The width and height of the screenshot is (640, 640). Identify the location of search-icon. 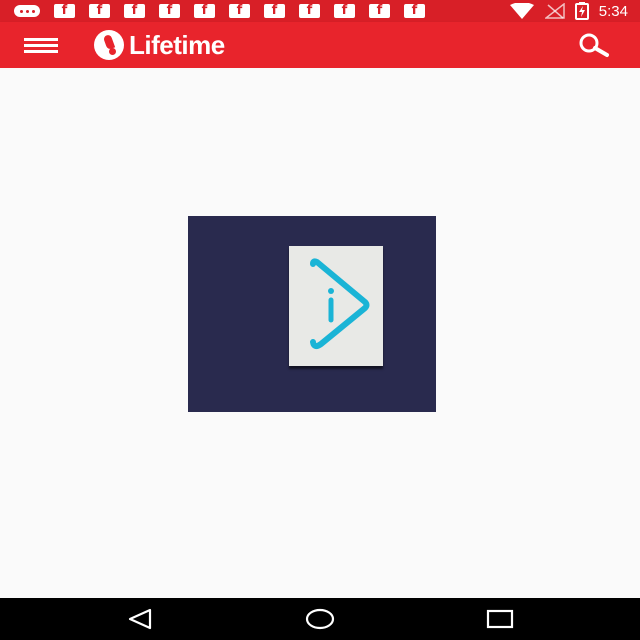
(594, 45).